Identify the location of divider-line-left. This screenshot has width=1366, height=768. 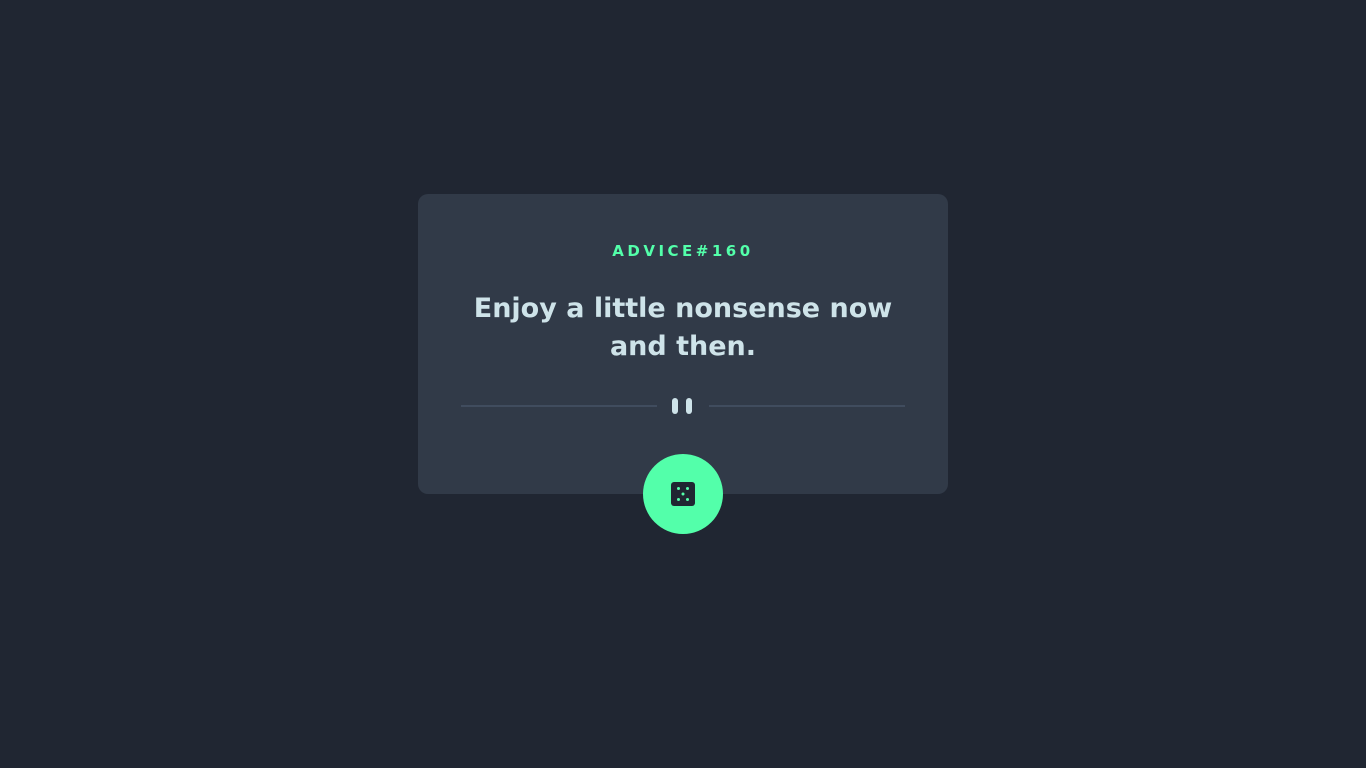
(559, 406).